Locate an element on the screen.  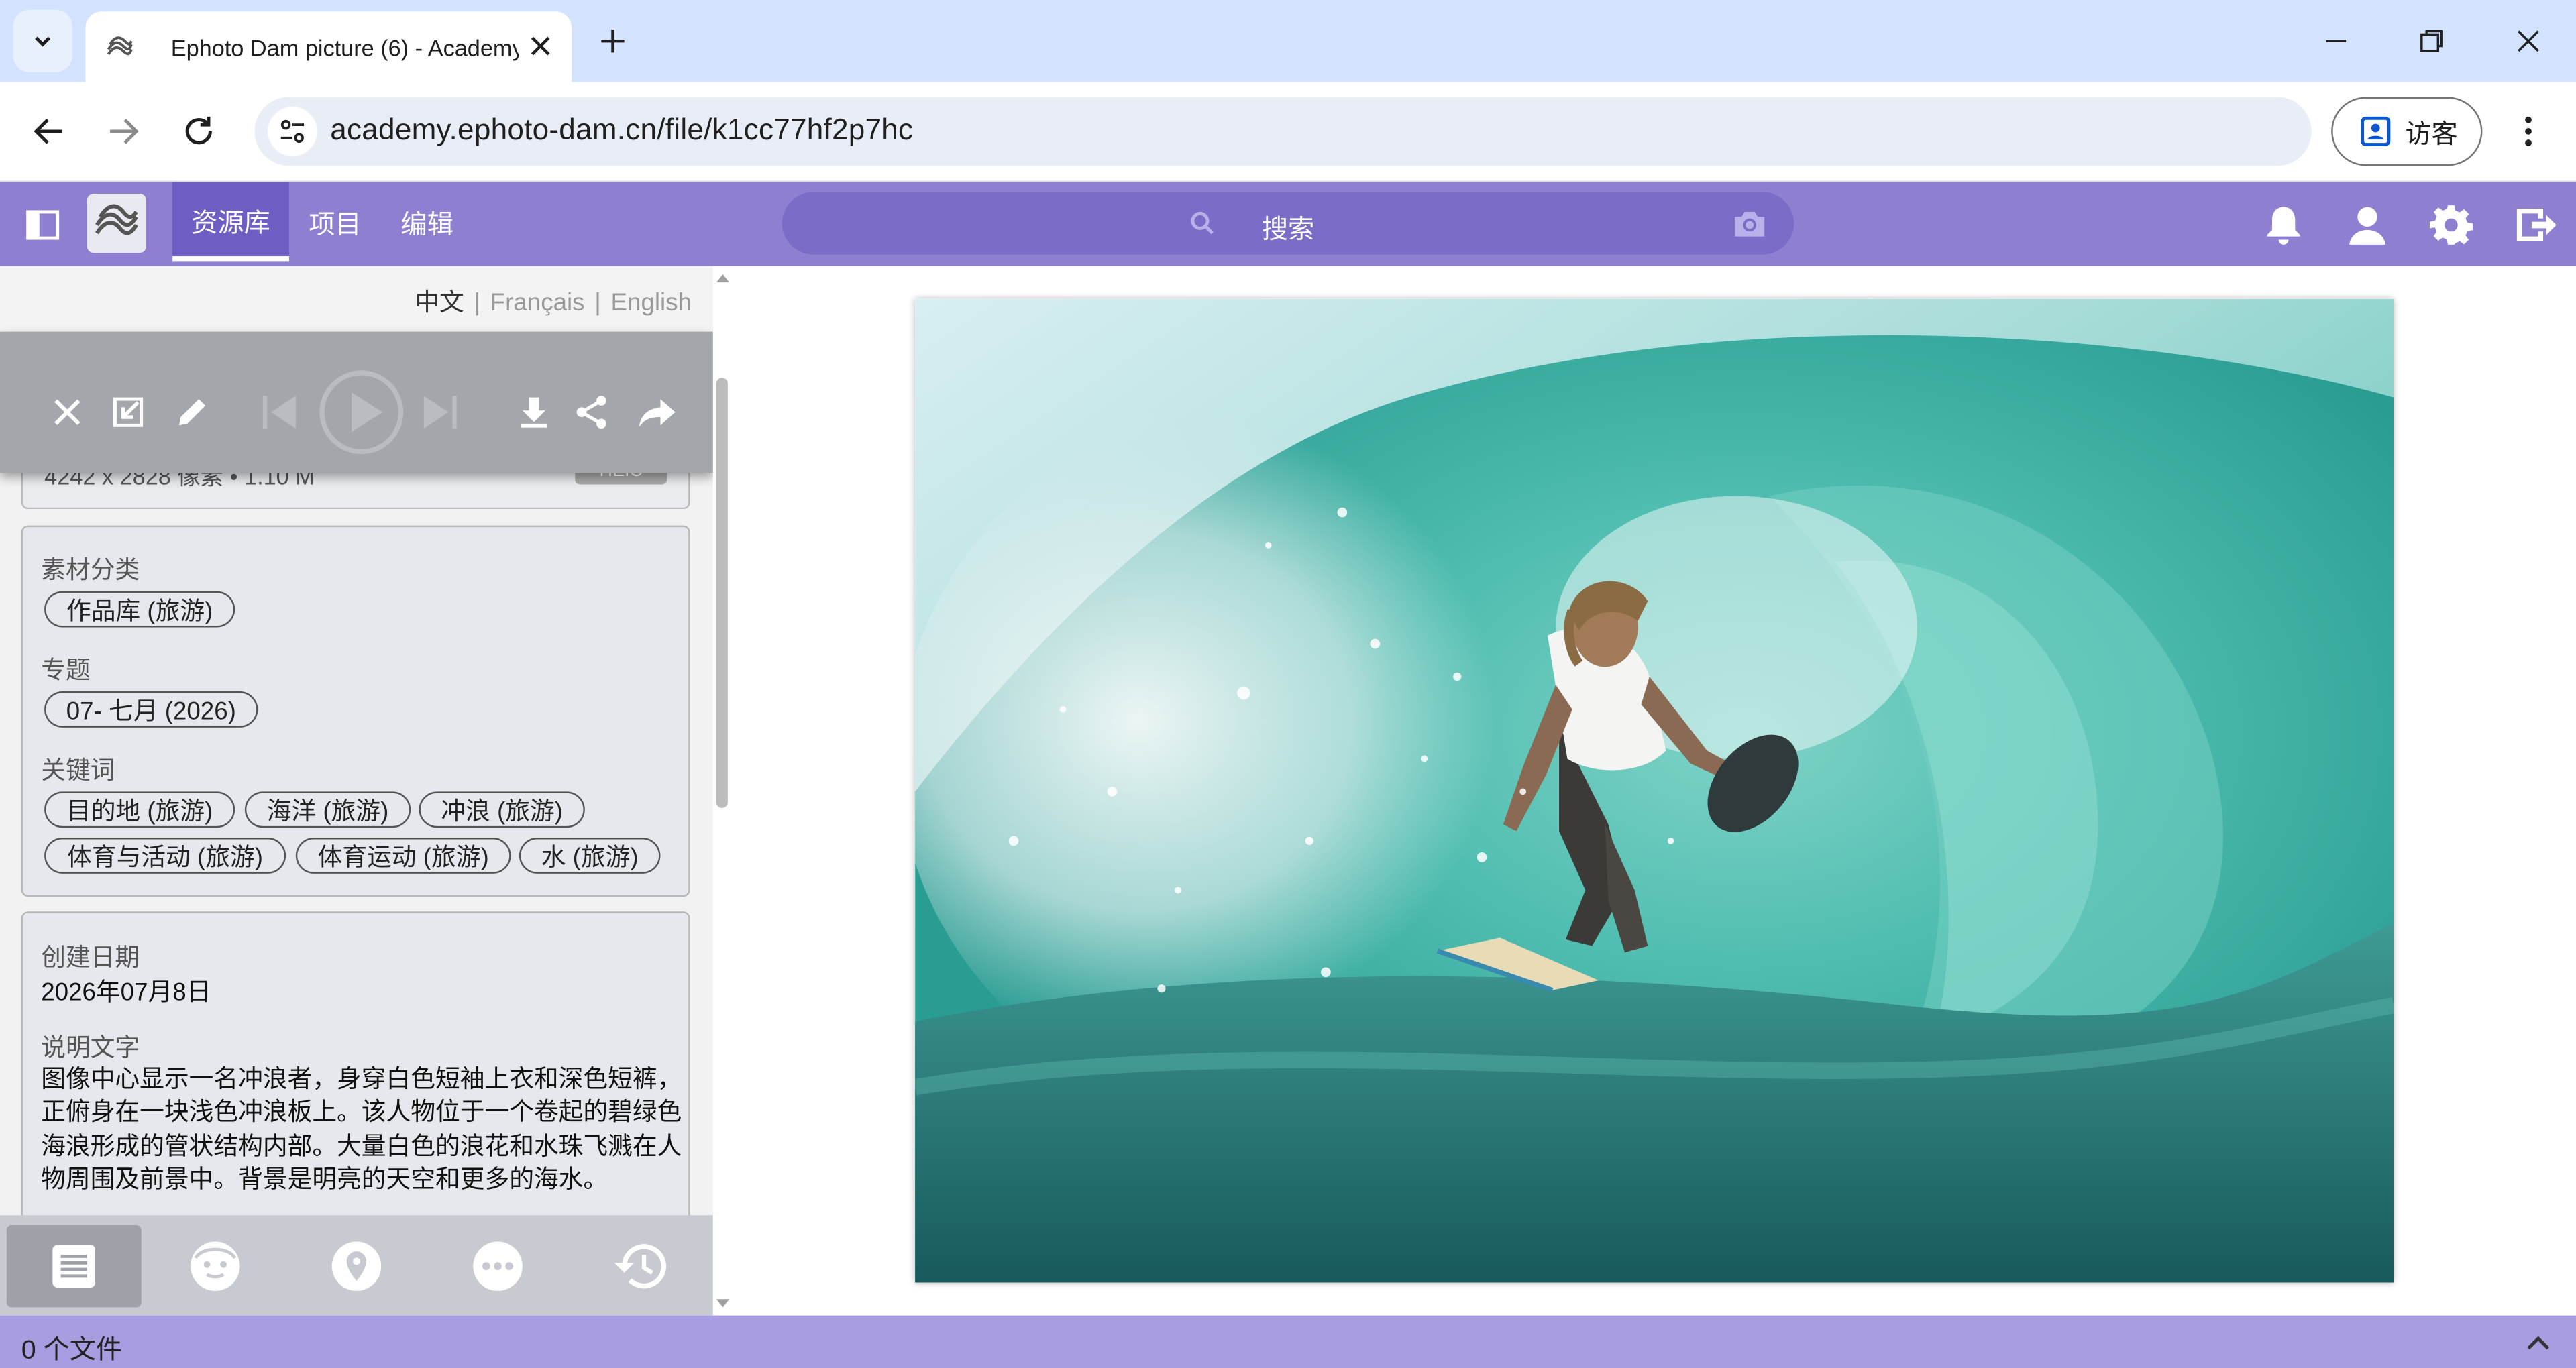
keyword-chip: 体育与活动 (旅游) is located at coordinates (165, 855).